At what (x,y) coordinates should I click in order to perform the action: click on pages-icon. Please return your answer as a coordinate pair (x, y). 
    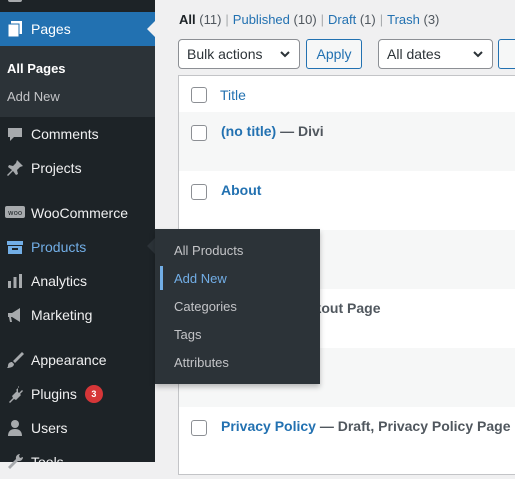
    Looking at the image, I should click on (15, 29).